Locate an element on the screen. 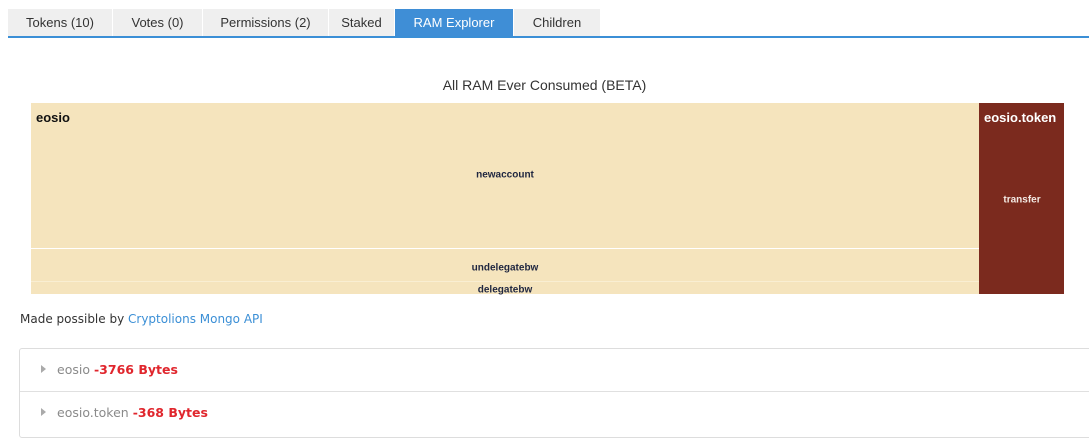  account-name: eosio.token is located at coordinates (93, 412).